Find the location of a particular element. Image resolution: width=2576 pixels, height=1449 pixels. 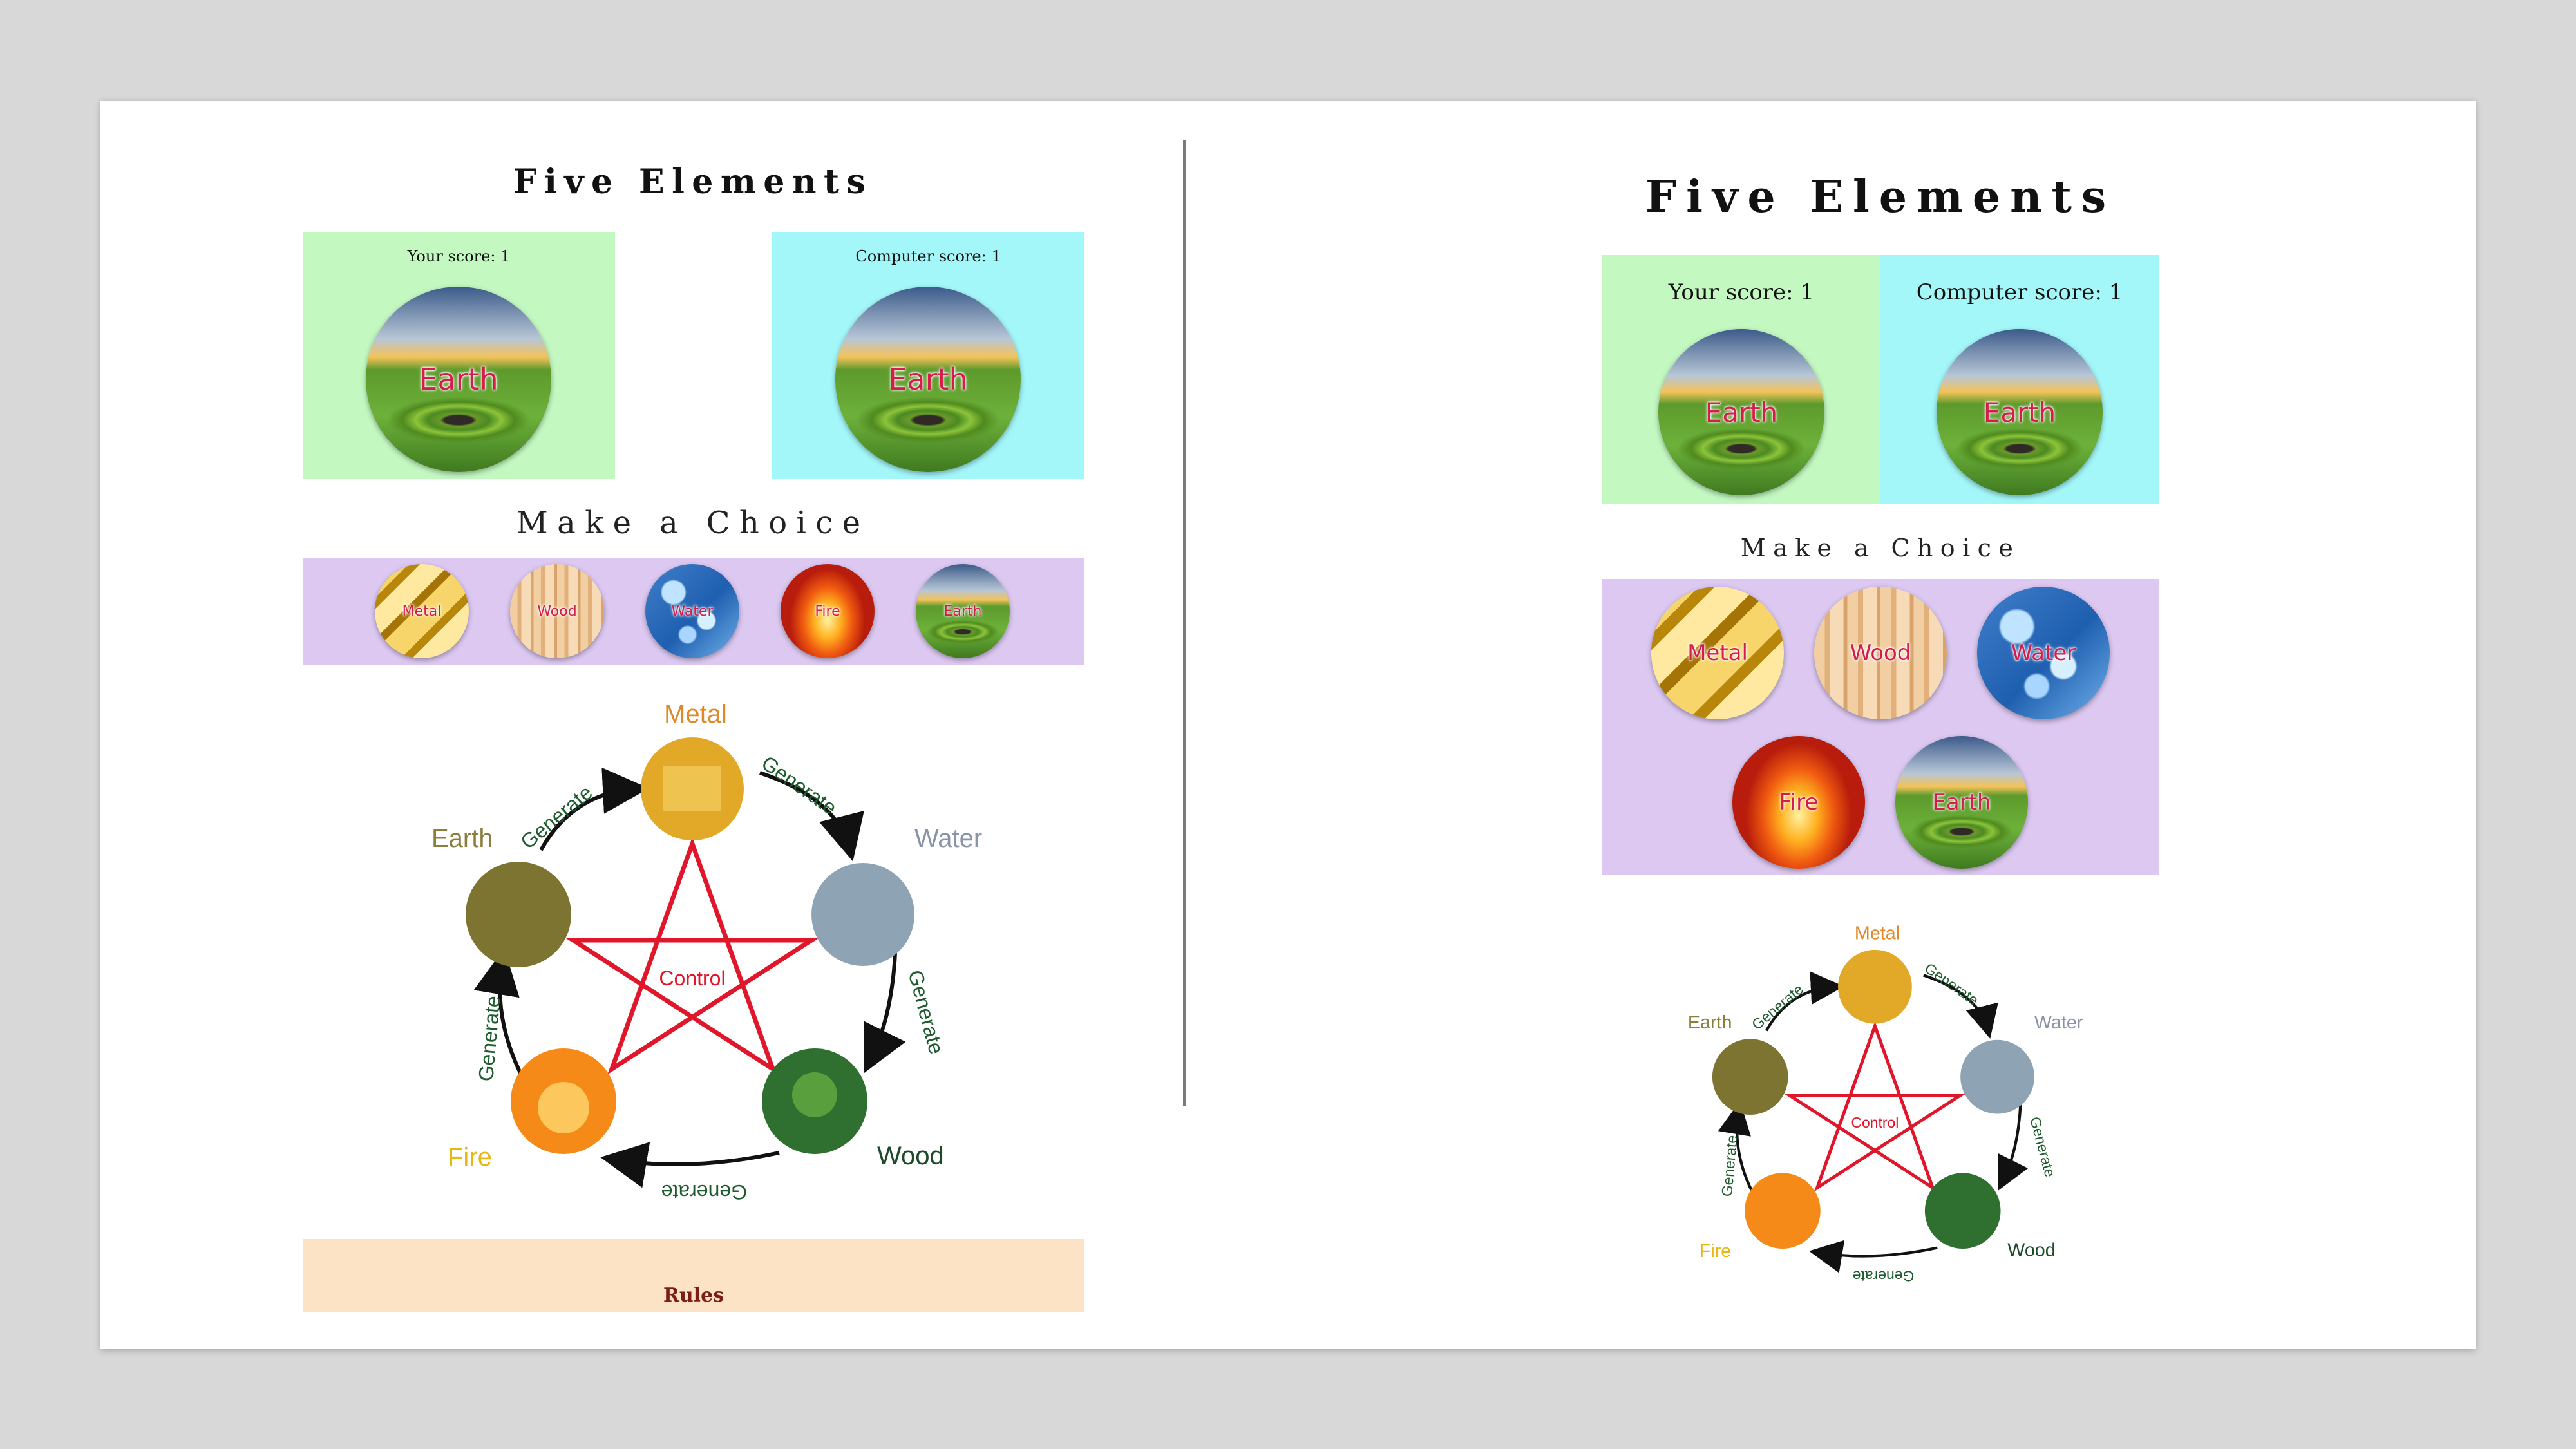

choice-bar-right: Metal Wood Water Fire Earth is located at coordinates (1880, 727).